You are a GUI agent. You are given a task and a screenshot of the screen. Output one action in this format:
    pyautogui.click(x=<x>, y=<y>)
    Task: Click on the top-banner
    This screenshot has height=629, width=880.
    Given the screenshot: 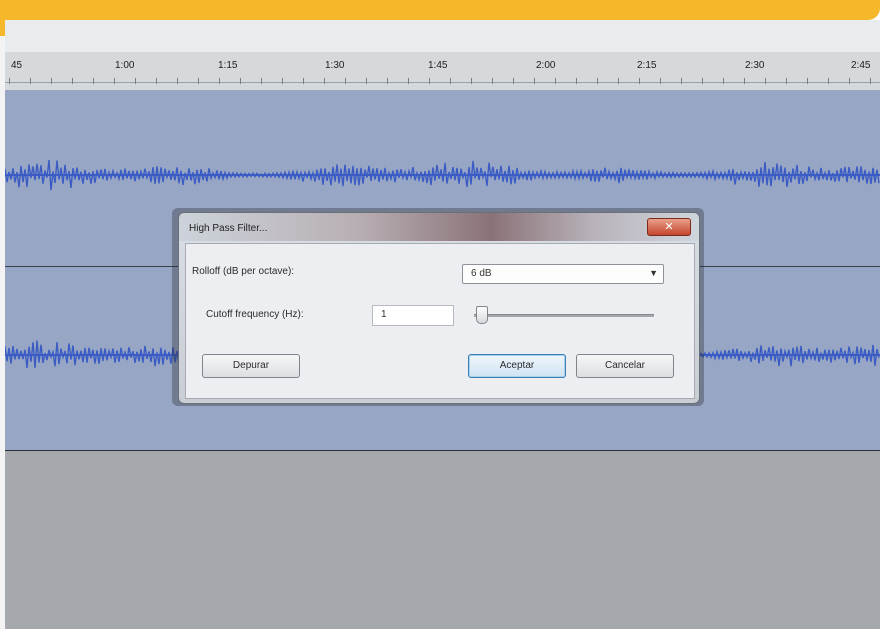 What is the action you would take?
    pyautogui.click(x=440, y=10)
    